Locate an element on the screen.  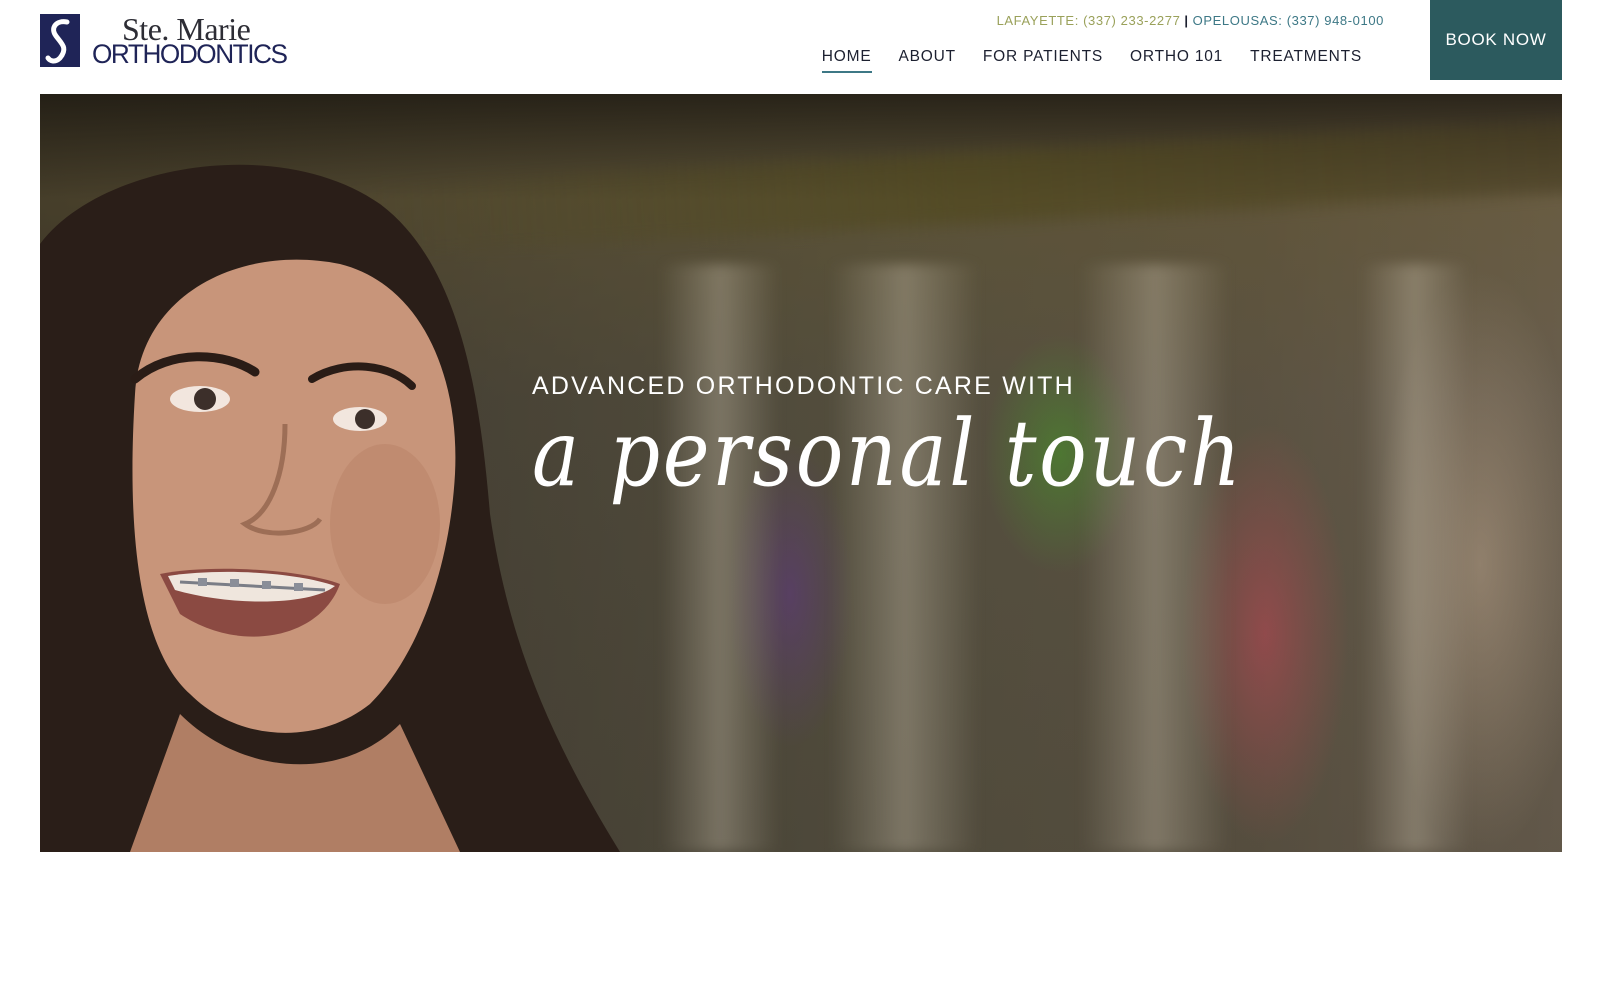
nav-item-home: HOME is located at coordinates (846, 60).